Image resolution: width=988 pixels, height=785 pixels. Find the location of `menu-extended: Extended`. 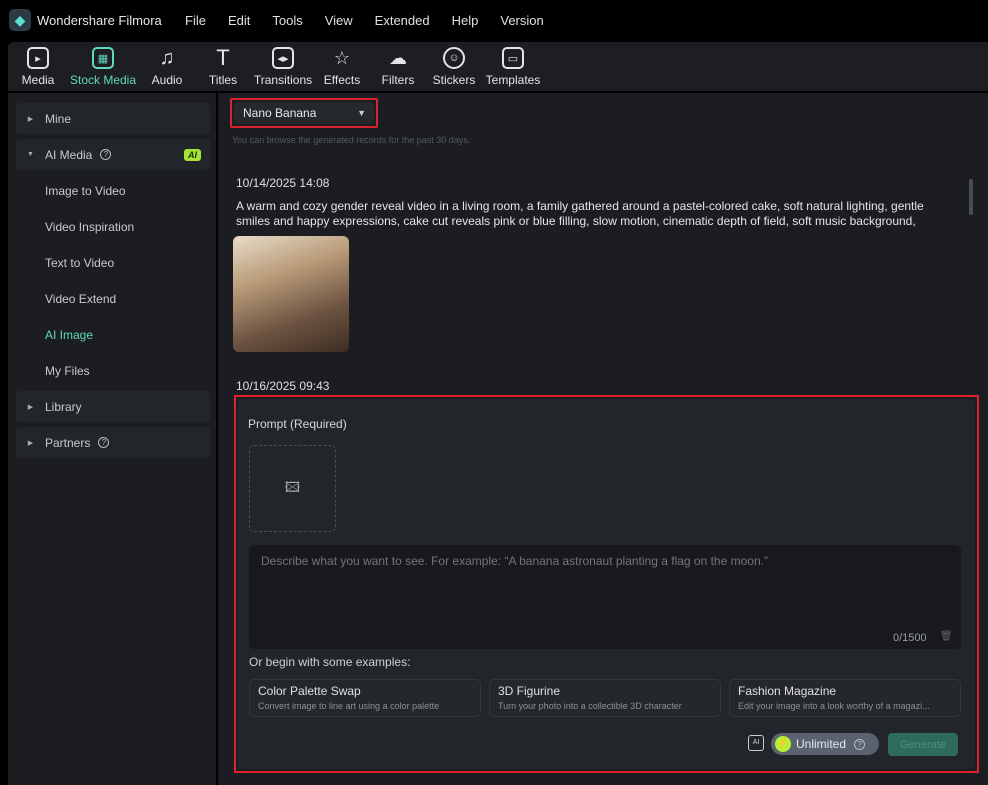

menu-extended: Extended is located at coordinates (402, 20).